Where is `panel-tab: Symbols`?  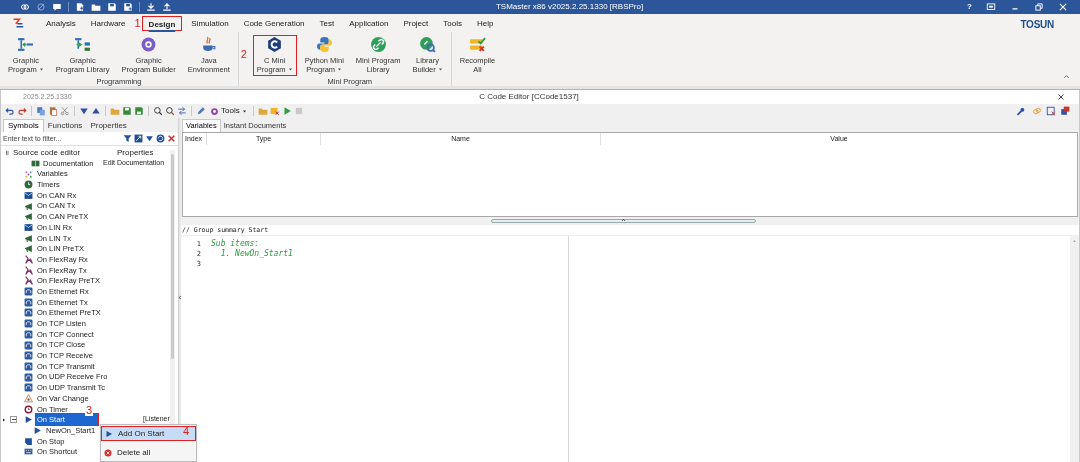
panel-tab: Symbols is located at coordinates (23, 125).